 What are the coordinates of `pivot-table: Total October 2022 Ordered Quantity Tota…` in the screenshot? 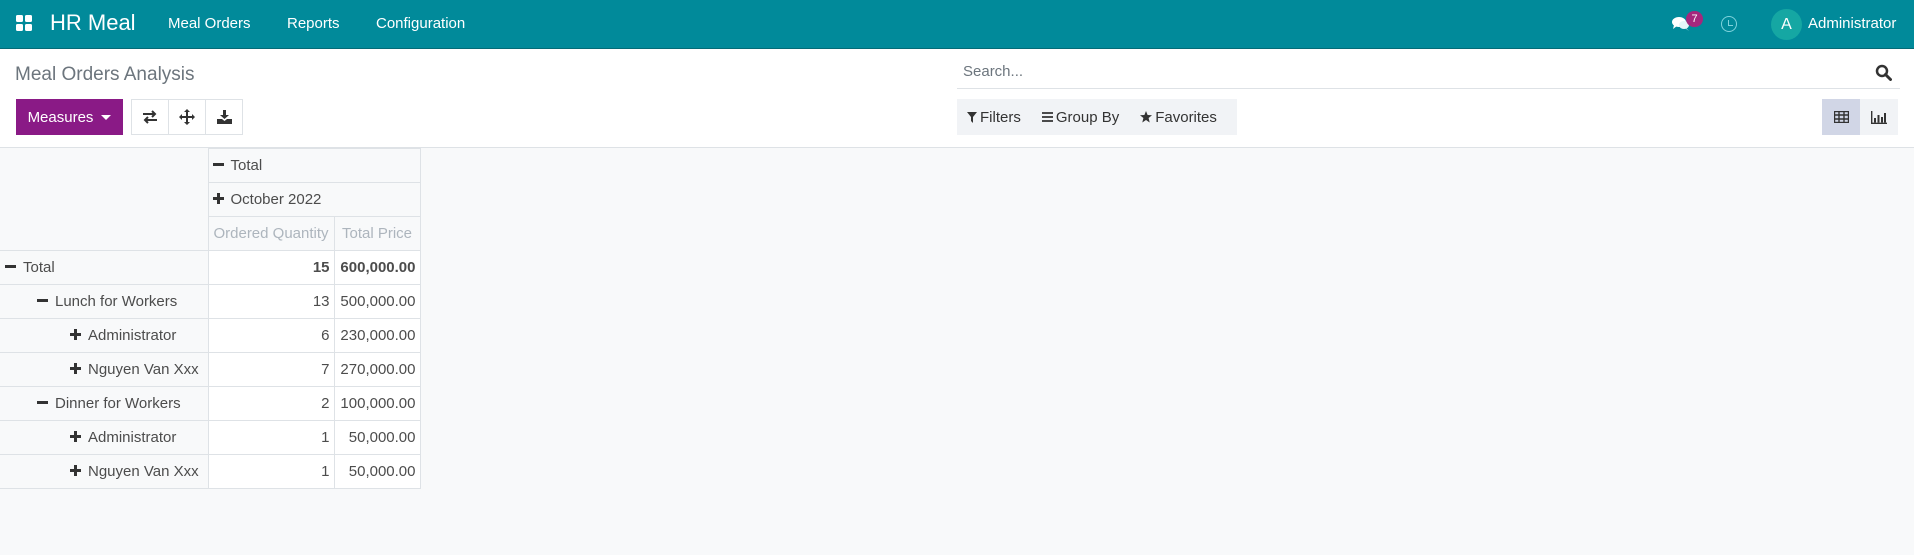 It's located at (210, 318).